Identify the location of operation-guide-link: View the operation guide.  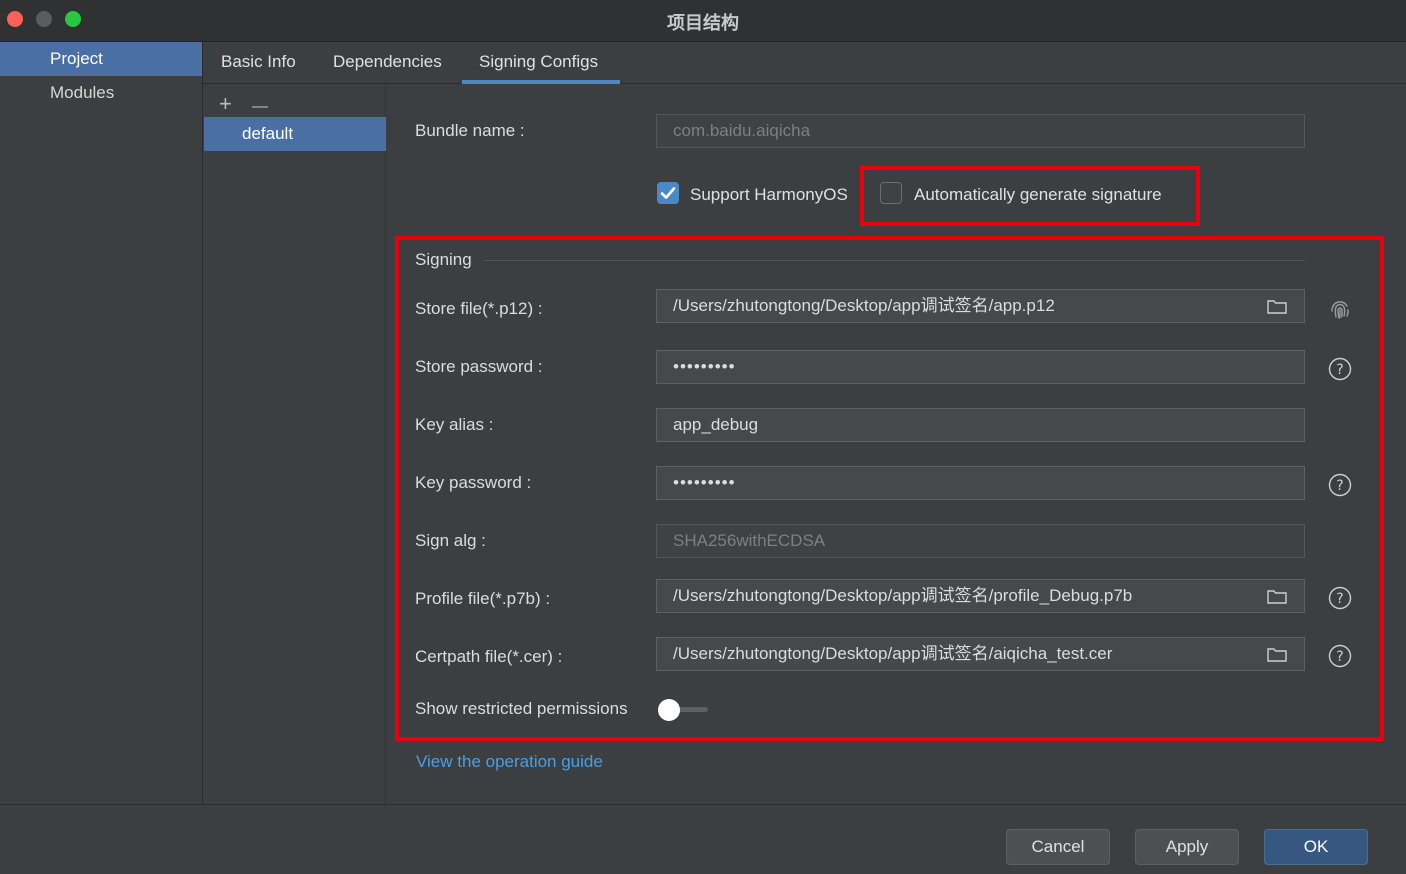
(509, 762).